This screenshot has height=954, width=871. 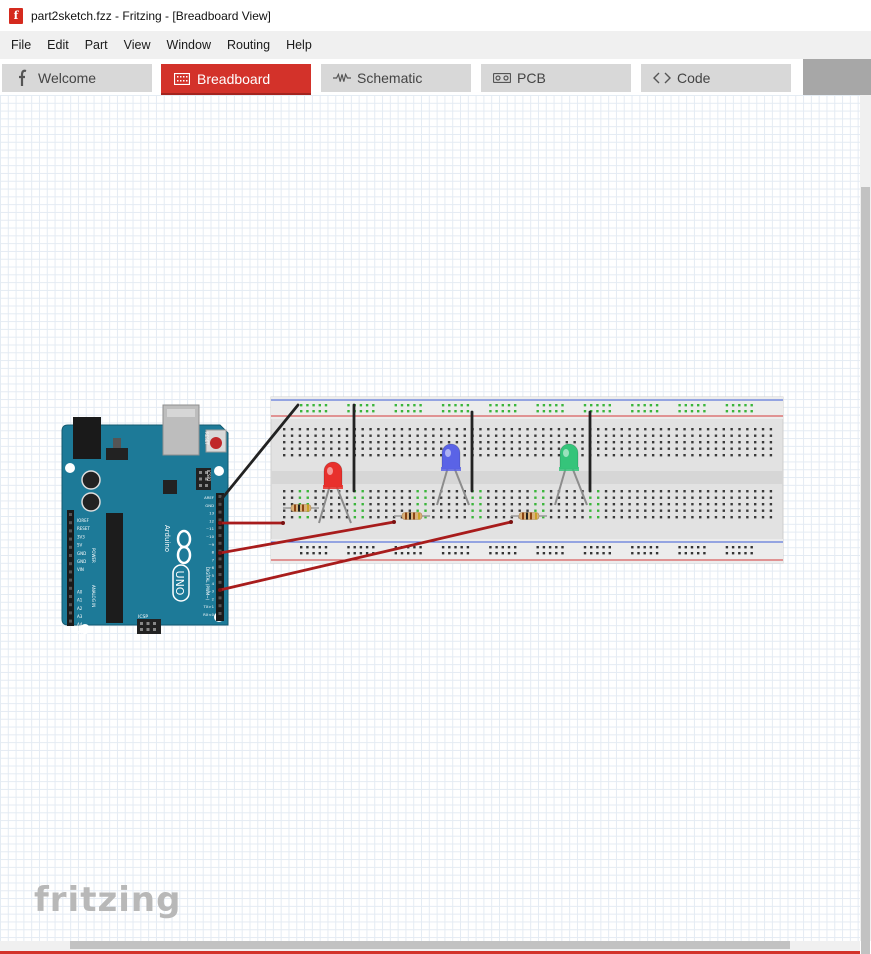 I want to click on menu-file: File, so click(x=21, y=45).